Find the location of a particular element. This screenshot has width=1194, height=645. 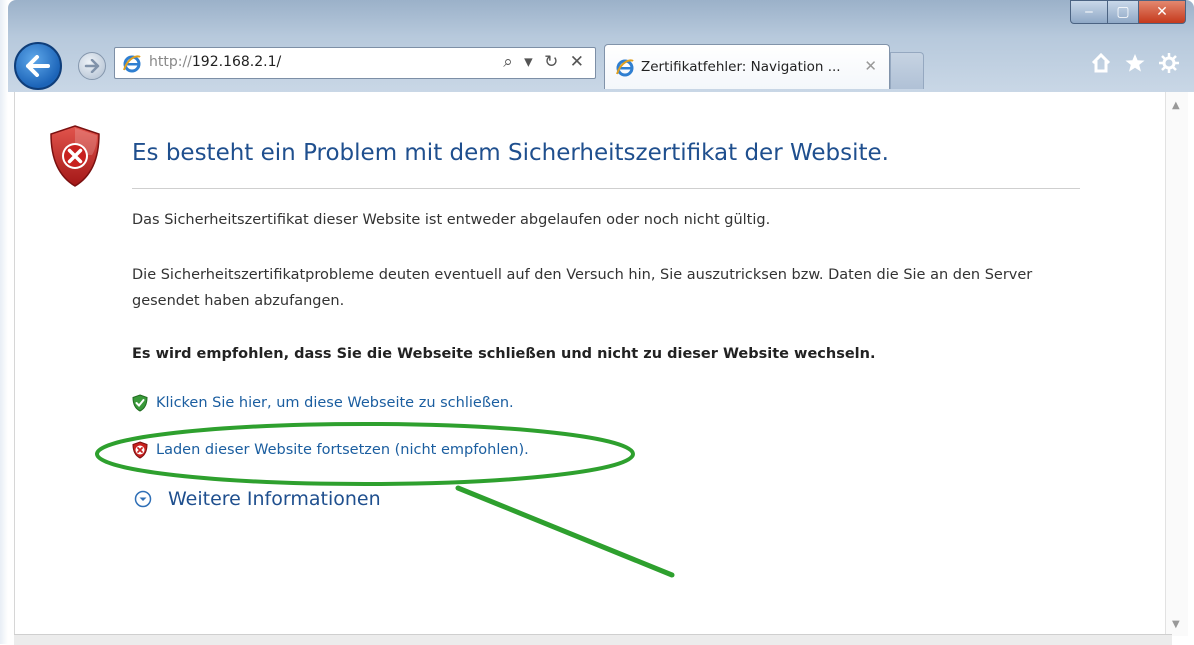

new-tab-button is located at coordinates (907, 70).